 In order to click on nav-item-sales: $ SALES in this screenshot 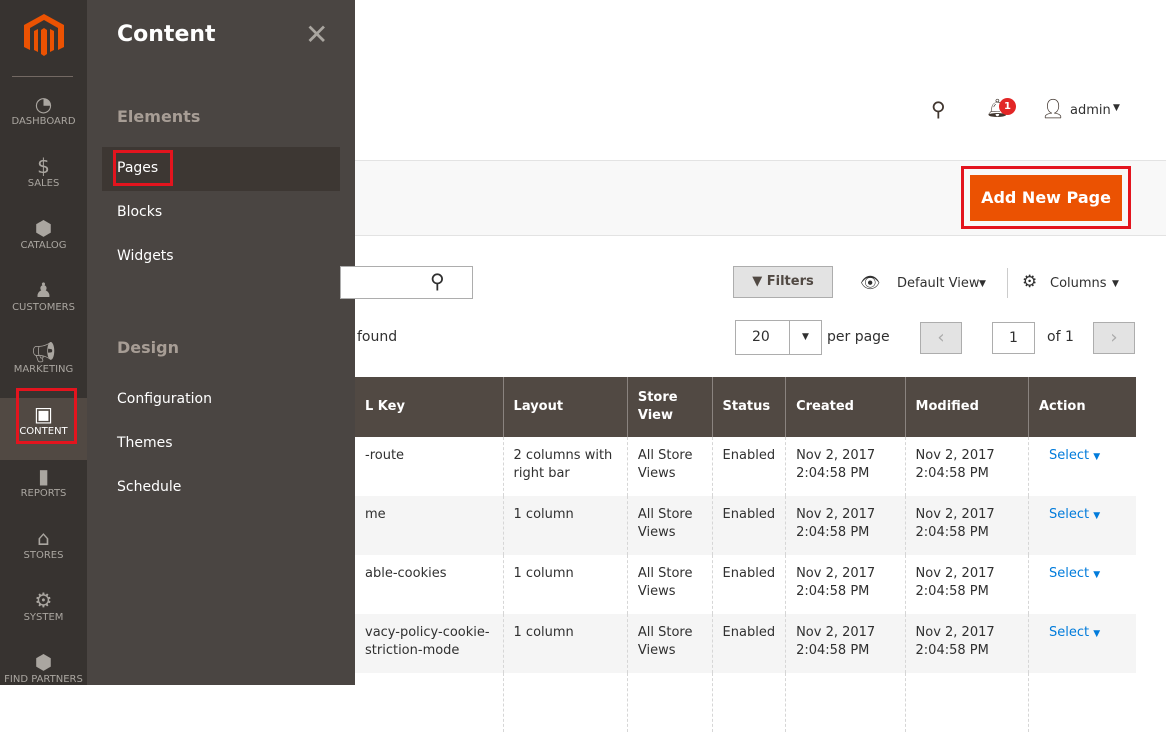, I will do `click(43, 181)`.